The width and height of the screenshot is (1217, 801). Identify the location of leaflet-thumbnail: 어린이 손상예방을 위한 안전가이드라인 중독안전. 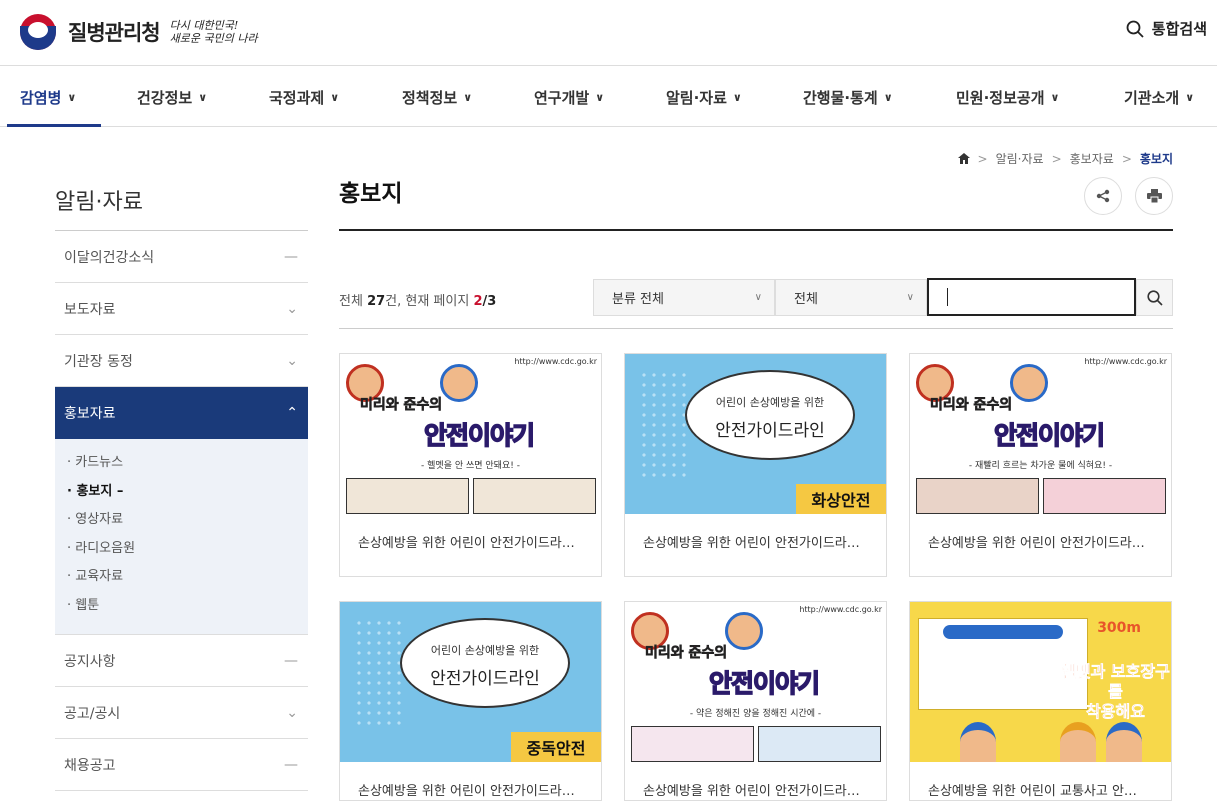
(470, 682).